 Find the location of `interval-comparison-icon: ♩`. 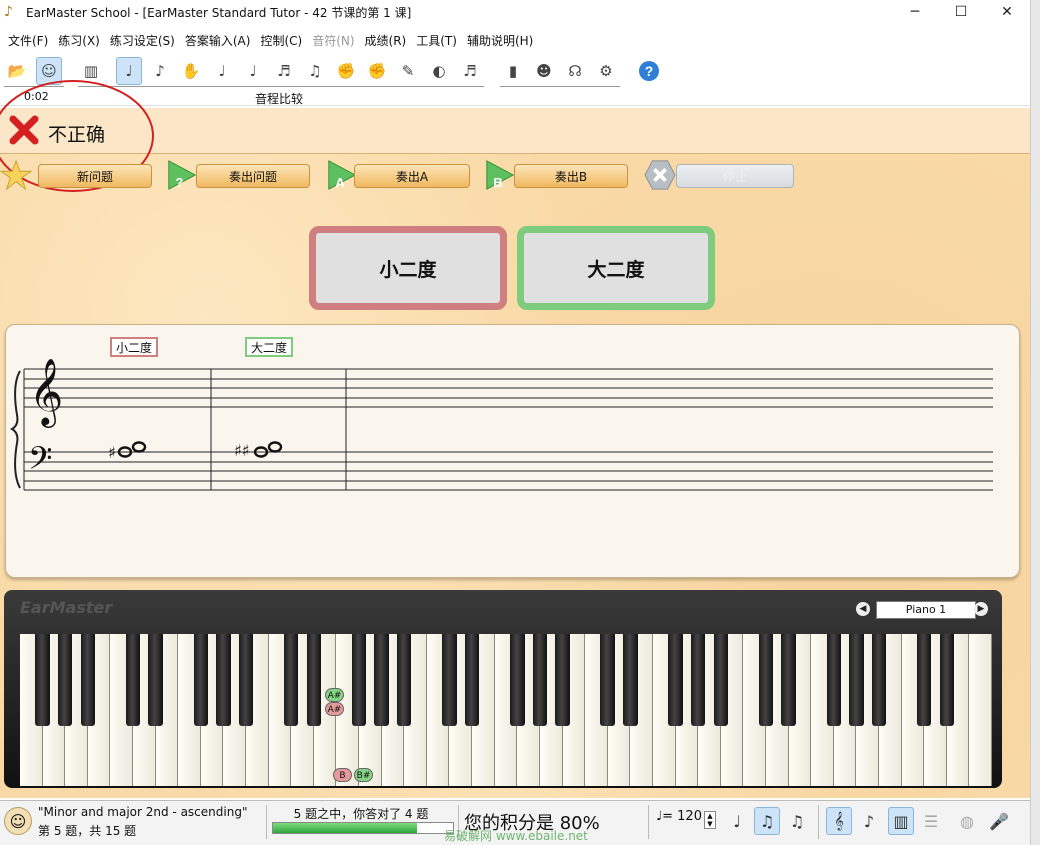

interval-comparison-icon: ♩ is located at coordinates (129, 71).